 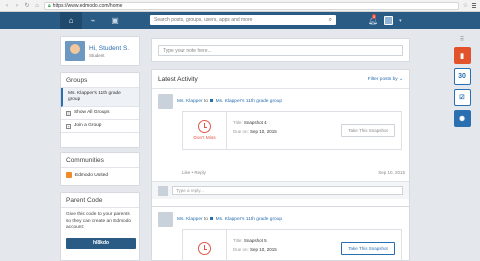 What do you see at coordinates (101, 243) in the screenshot?
I see `parent-code-button: hl8kdo` at bounding box center [101, 243].